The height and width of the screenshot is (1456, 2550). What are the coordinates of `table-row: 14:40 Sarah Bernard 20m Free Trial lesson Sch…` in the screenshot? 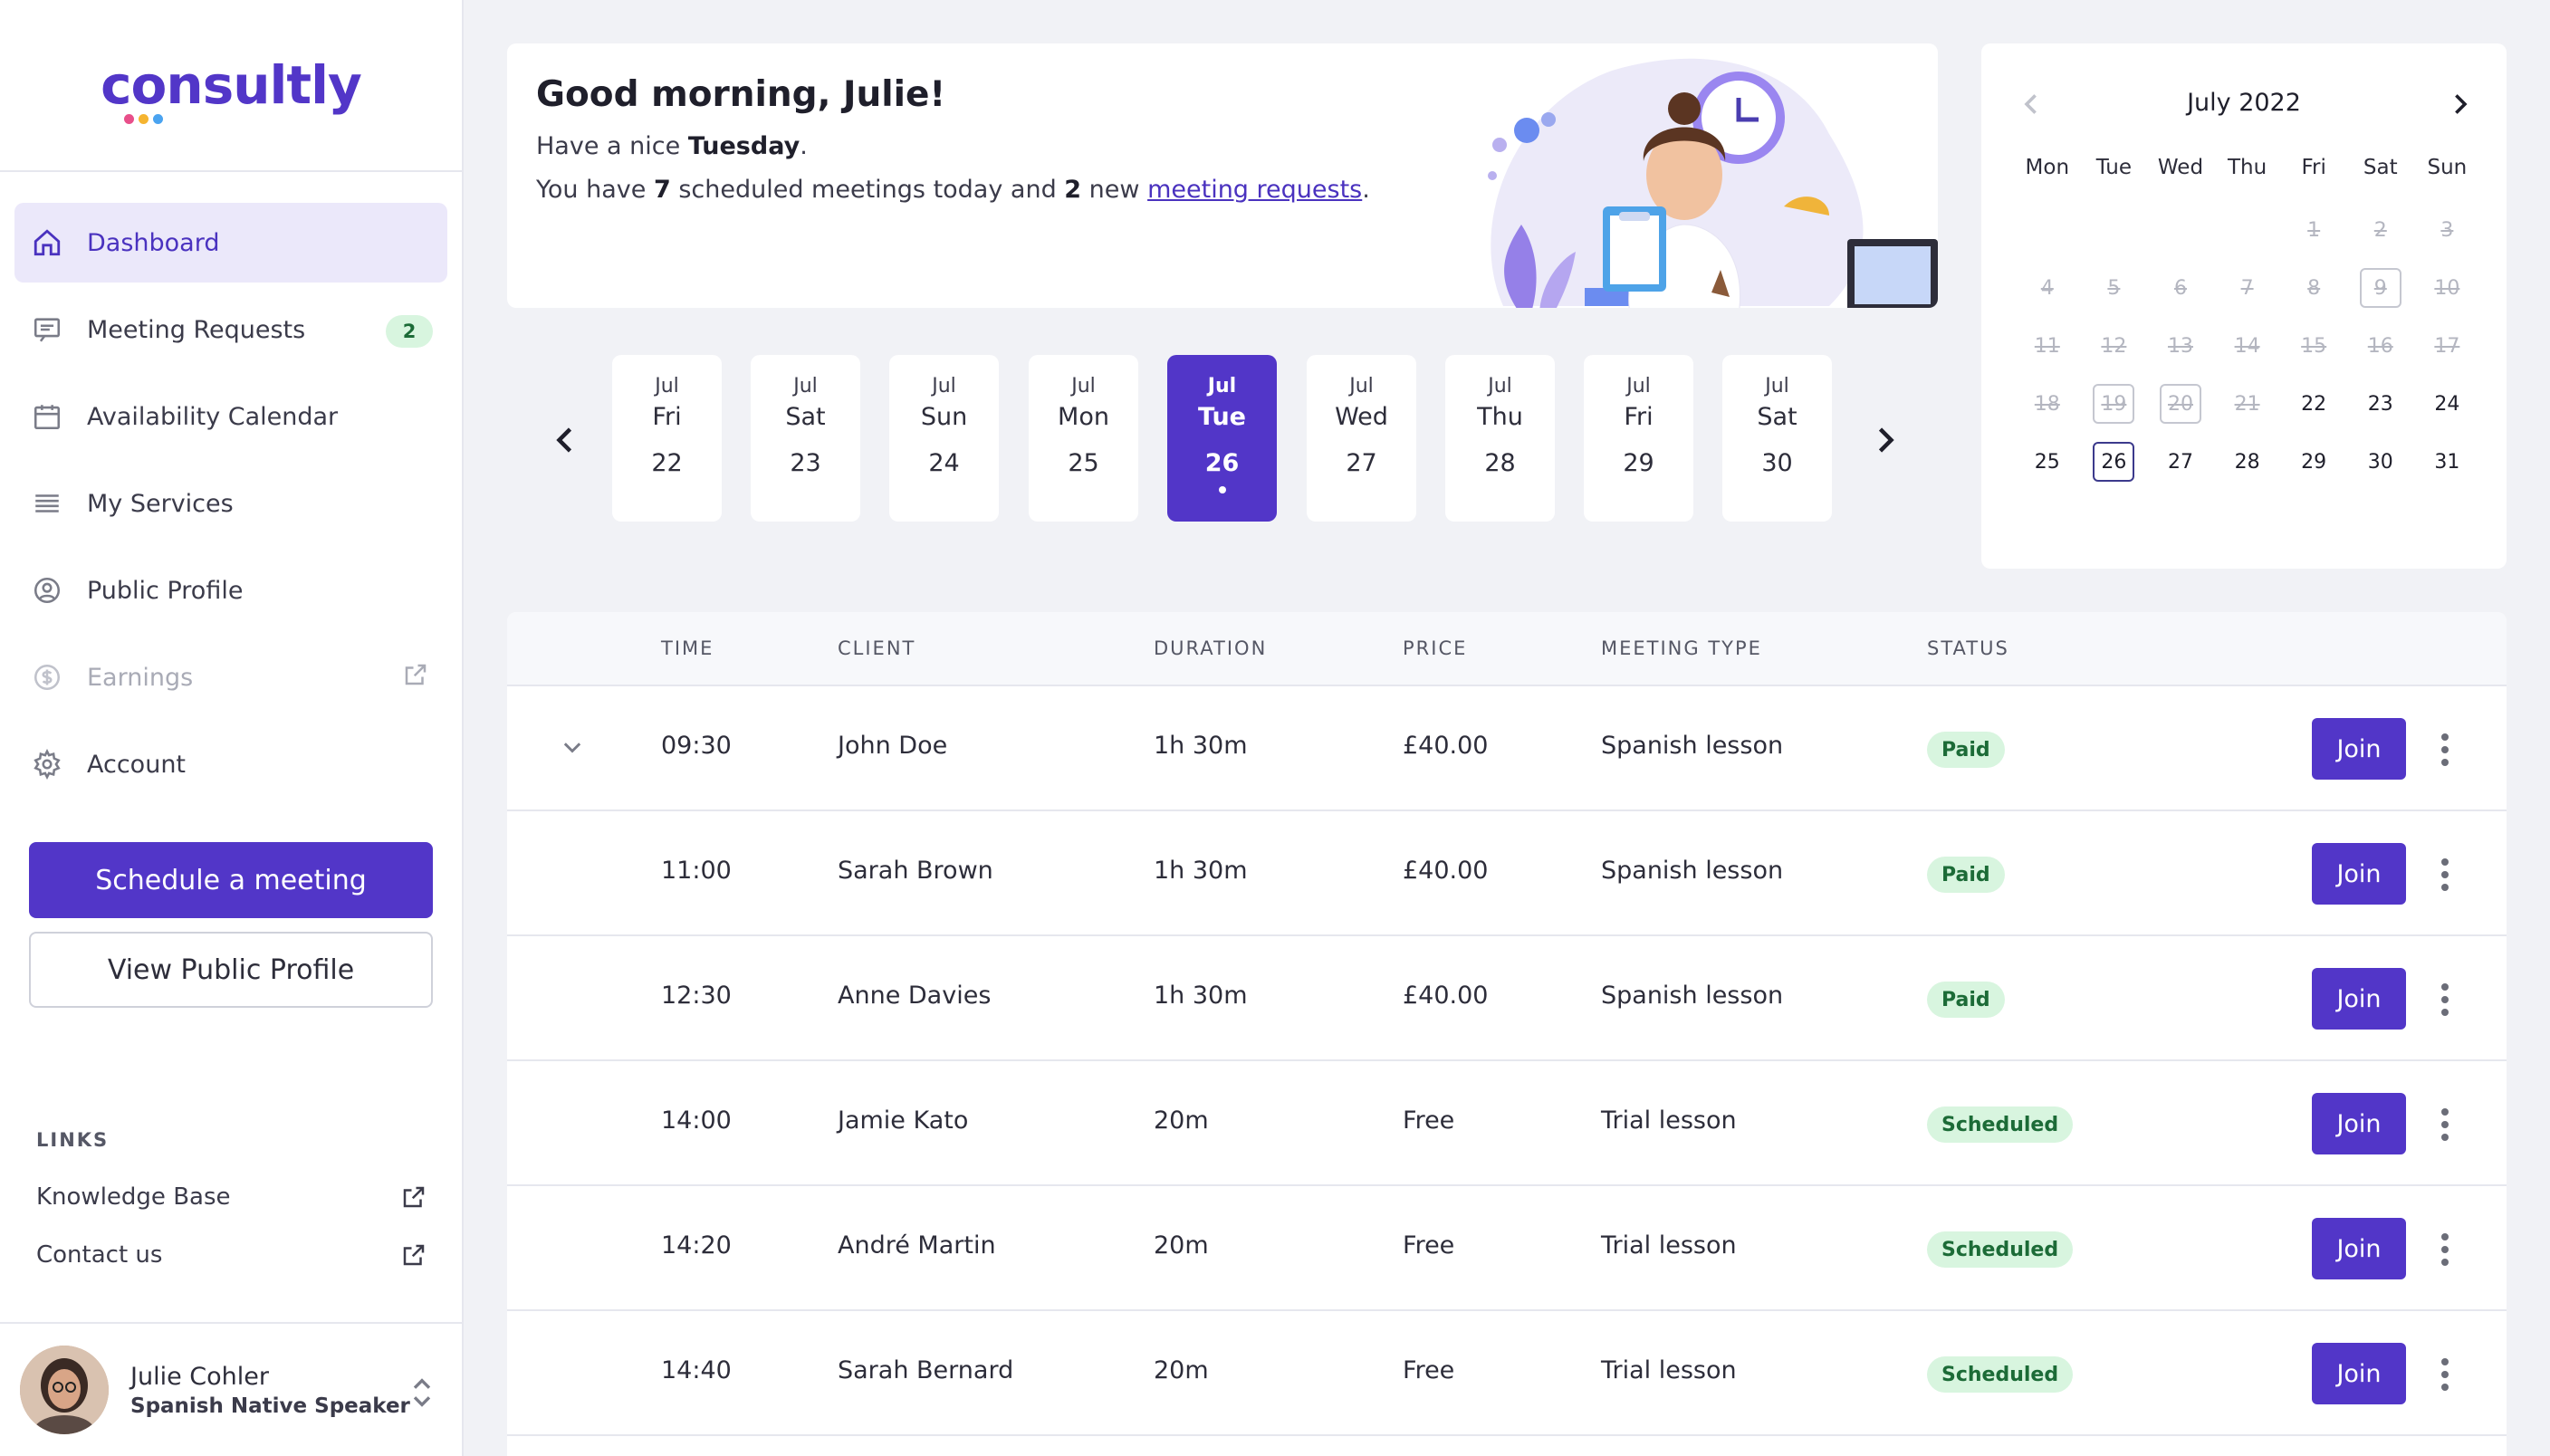 It's located at (1507, 1373).